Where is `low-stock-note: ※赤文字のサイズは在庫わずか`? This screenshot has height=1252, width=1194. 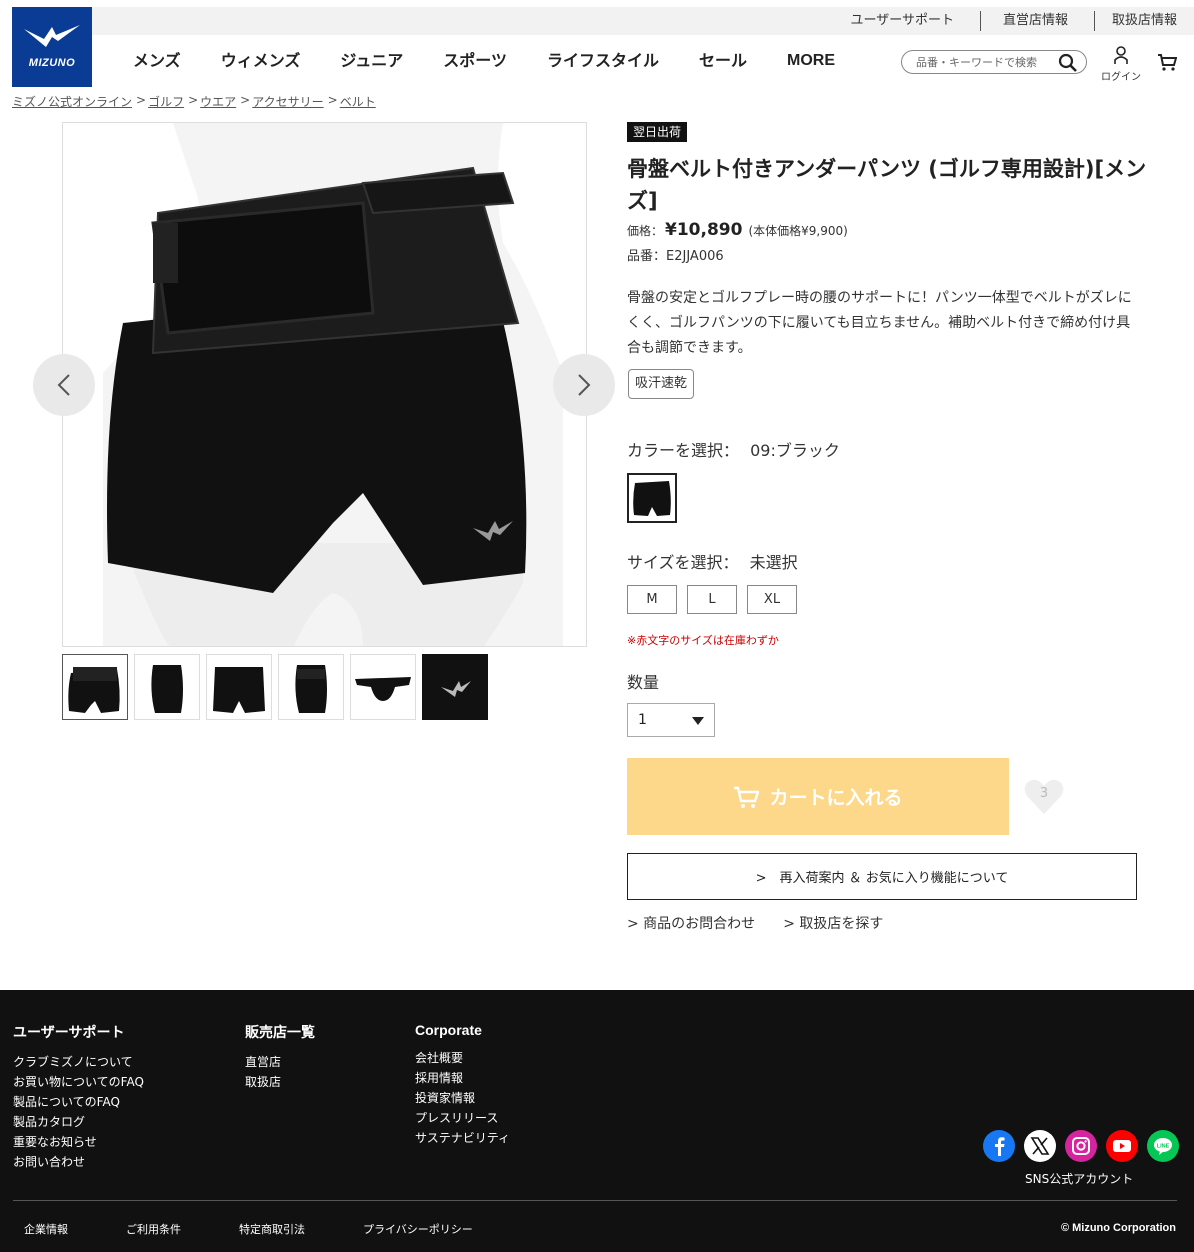 low-stock-note: ※赤文字のサイズは在庫わずか is located at coordinates (703, 640).